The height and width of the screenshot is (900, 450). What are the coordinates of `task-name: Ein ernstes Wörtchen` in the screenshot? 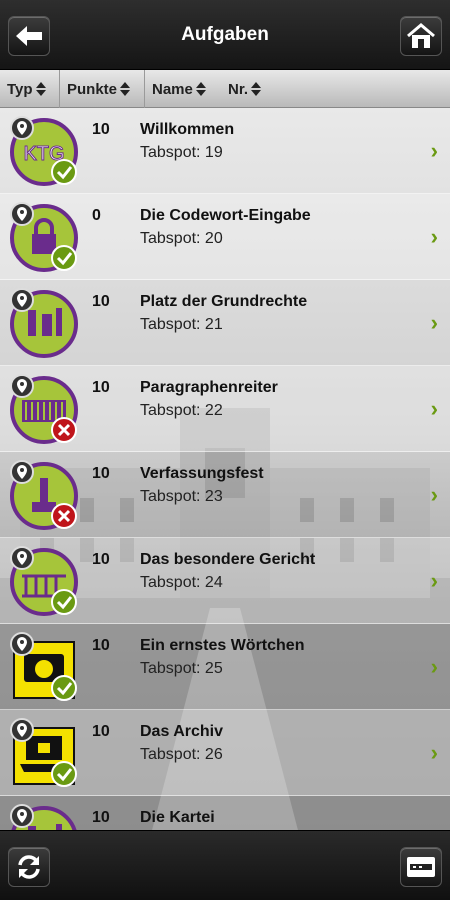 It's located at (222, 645).